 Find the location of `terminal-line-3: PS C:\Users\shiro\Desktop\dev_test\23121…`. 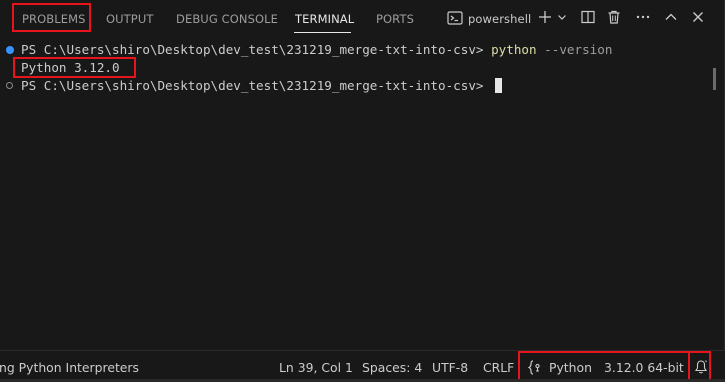

terminal-line-3: PS C:\Users\shiro\Desktop\dev_test\23121… is located at coordinates (262, 86).